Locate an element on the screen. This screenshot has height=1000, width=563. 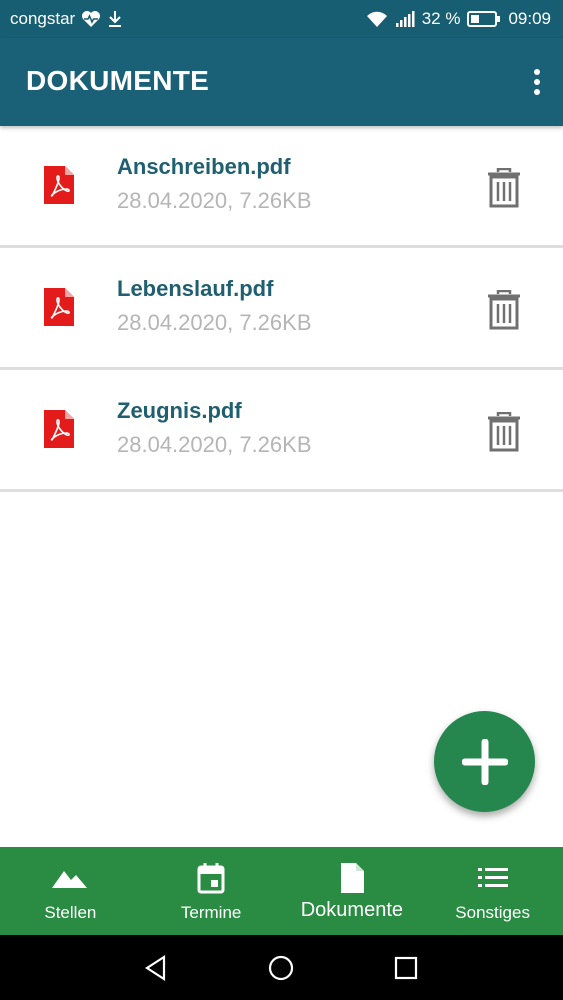
back-button is located at coordinates (156, 968).